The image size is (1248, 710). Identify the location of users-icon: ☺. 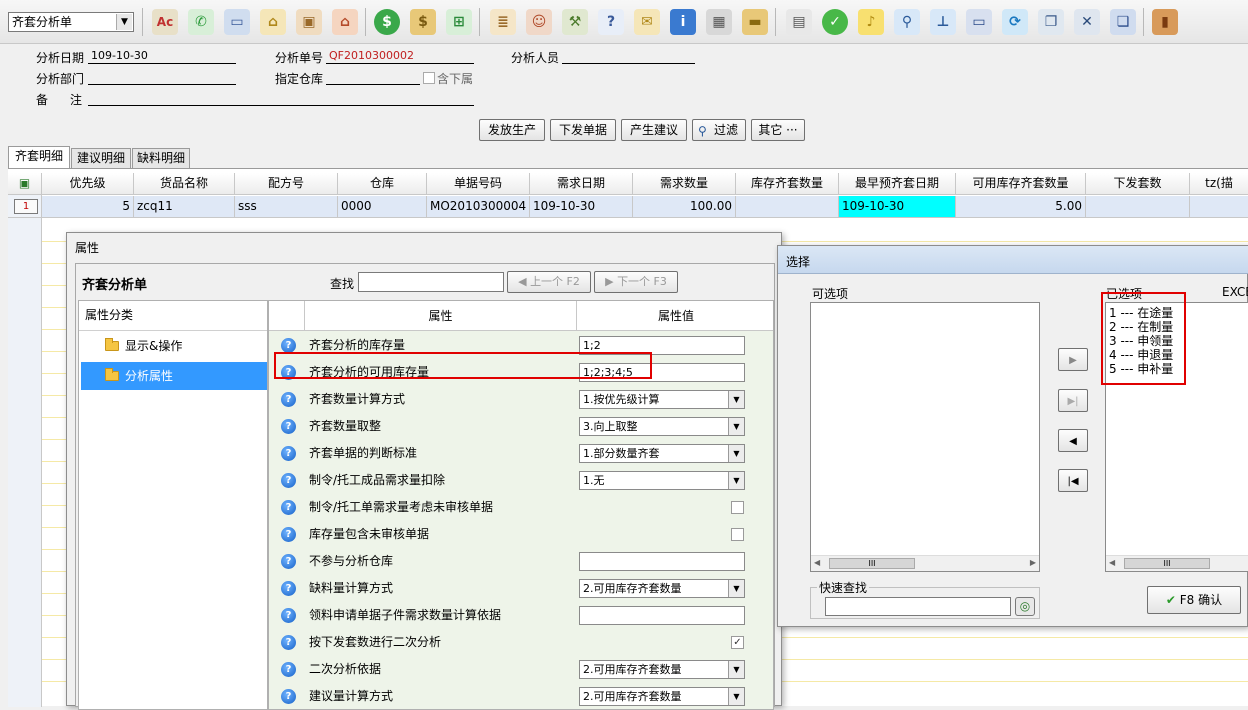
(539, 22).